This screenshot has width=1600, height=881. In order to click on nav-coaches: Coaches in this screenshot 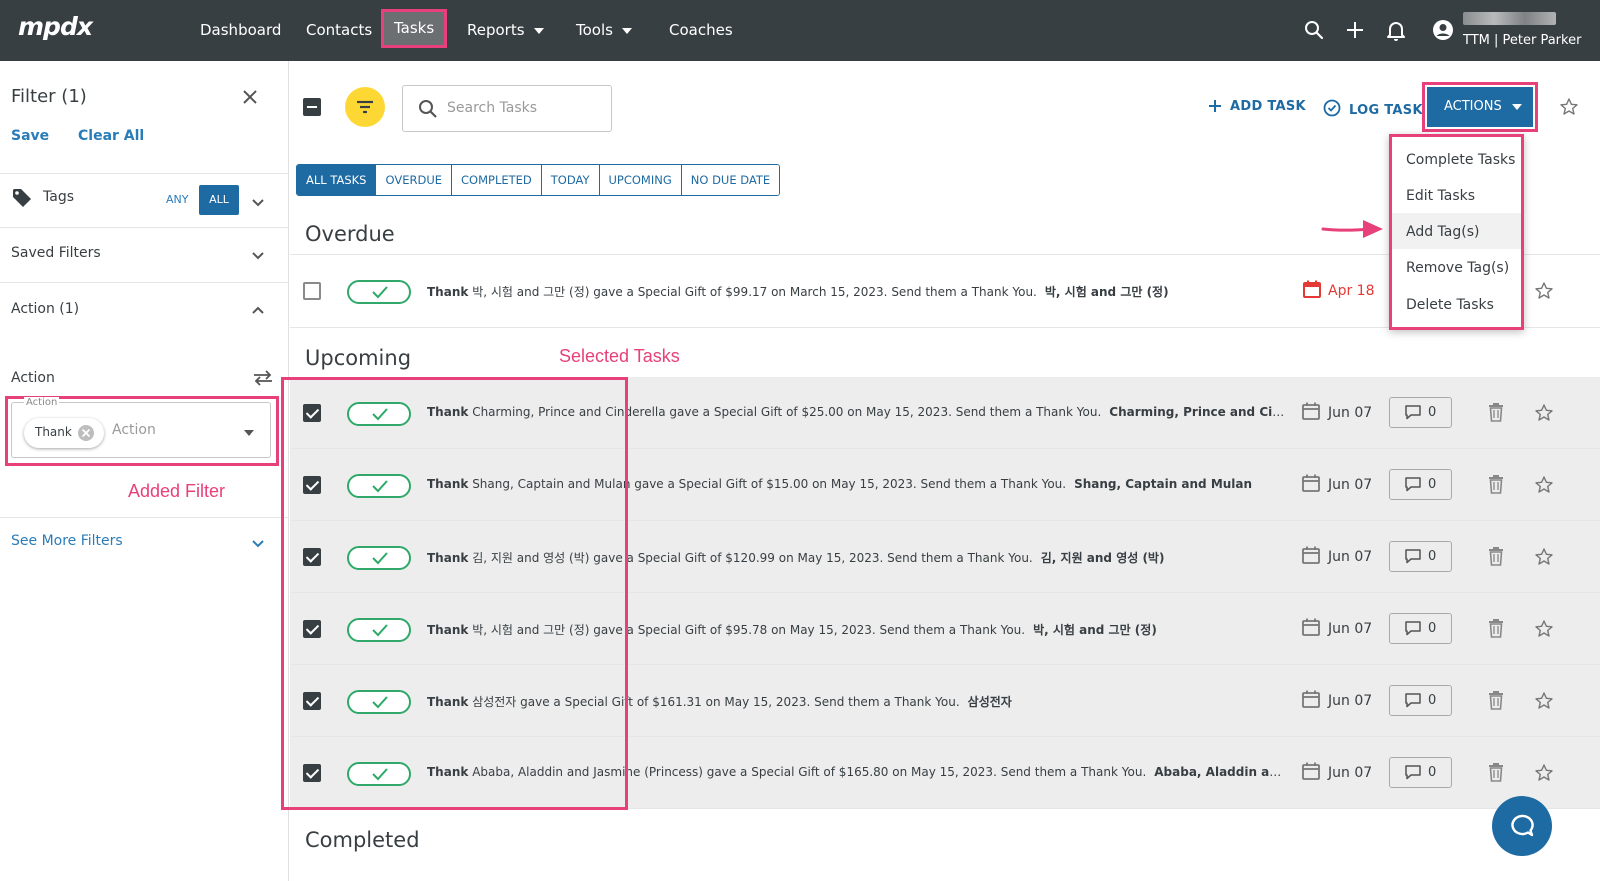, I will do `click(701, 30)`.